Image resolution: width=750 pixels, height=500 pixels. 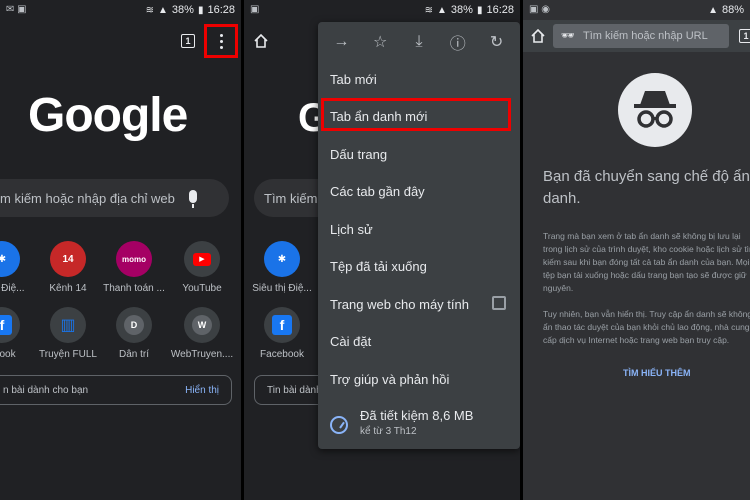 I want to click on menu-item-new-tab: Tab mới, so click(x=353, y=79).